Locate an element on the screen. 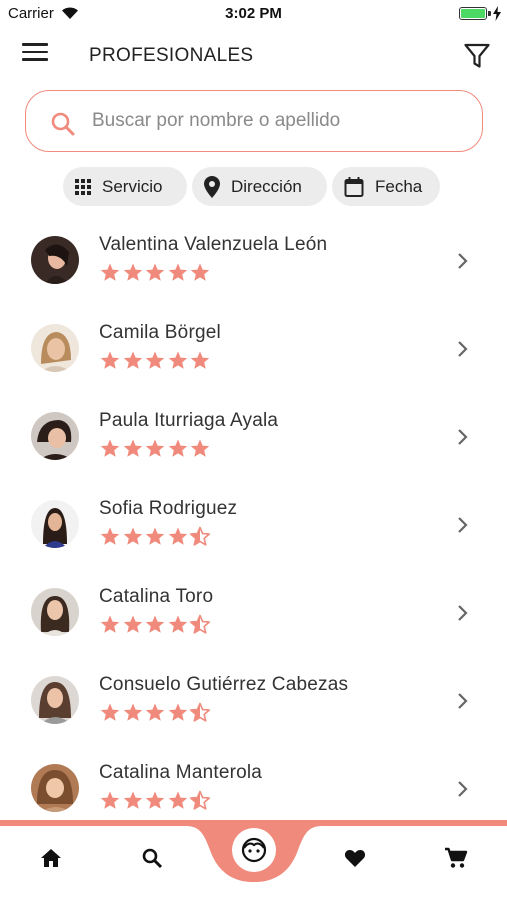  nav-cart is located at coordinates (456, 858).